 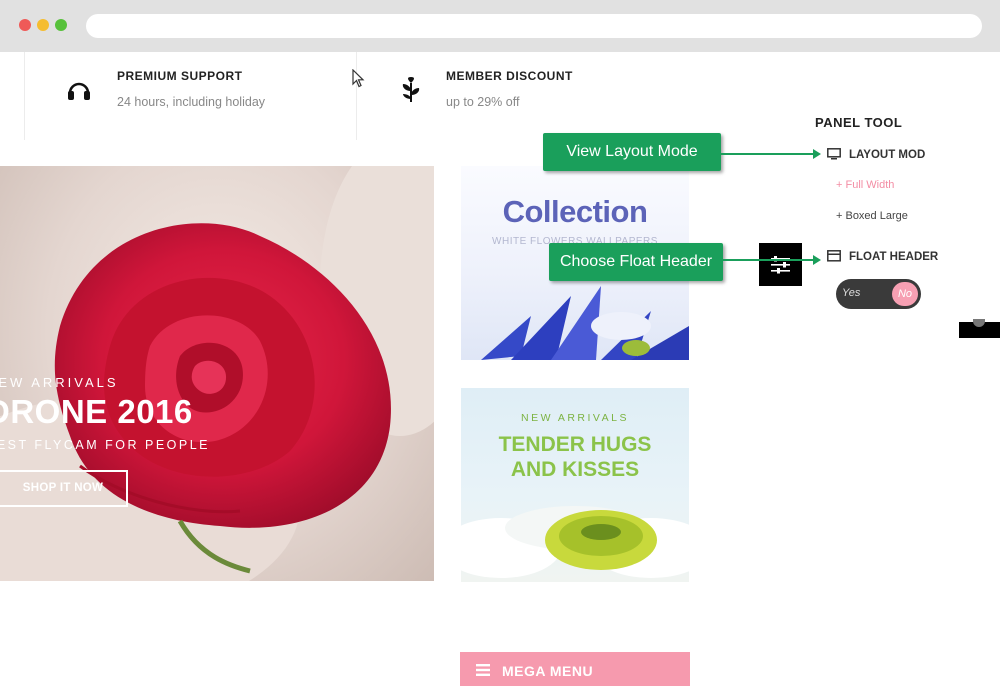 What do you see at coordinates (859, 122) in the screenshot?
I see `panel-tool-title: PANEL TOOL` at bounding box center [859, 122].